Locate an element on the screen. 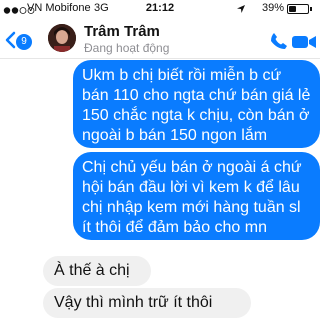 The height and width of the screenshot is (320, 320). back-button: 9 is located at coordinates (22, 40).